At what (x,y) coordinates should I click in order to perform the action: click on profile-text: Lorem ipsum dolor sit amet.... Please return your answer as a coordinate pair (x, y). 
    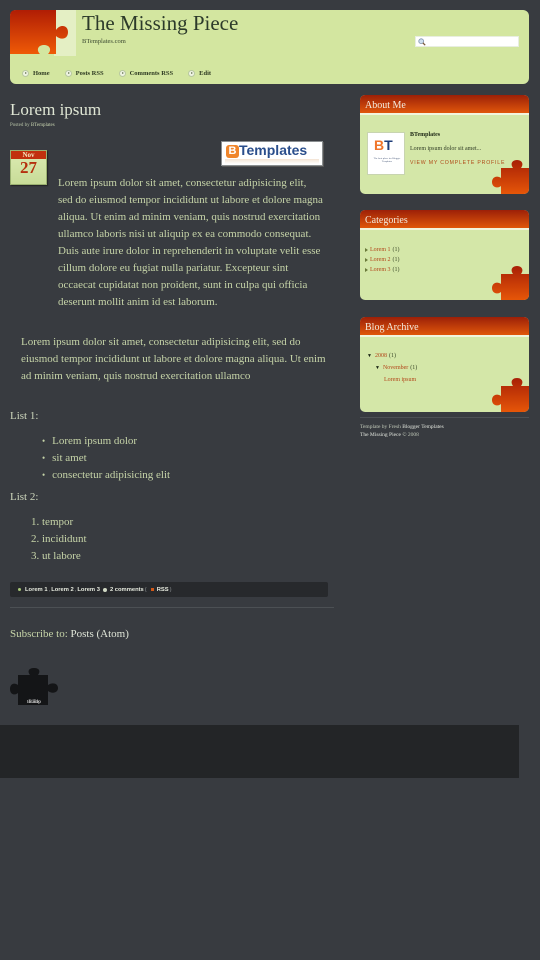
    Looking at the image, I should click on (446, 149).